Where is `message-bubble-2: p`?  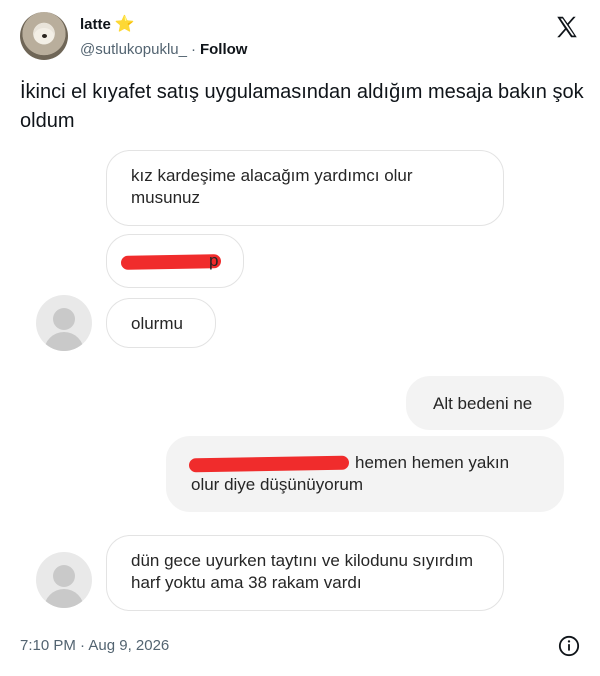 message-bubble-2: p is located at coordinates (175, 261).